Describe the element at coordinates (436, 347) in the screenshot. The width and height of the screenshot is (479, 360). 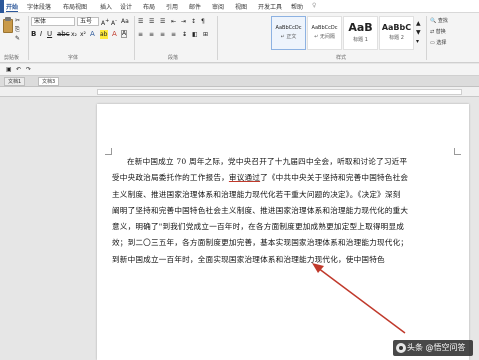
I see `watermark-text: 头条 @悟空问答` at that location.